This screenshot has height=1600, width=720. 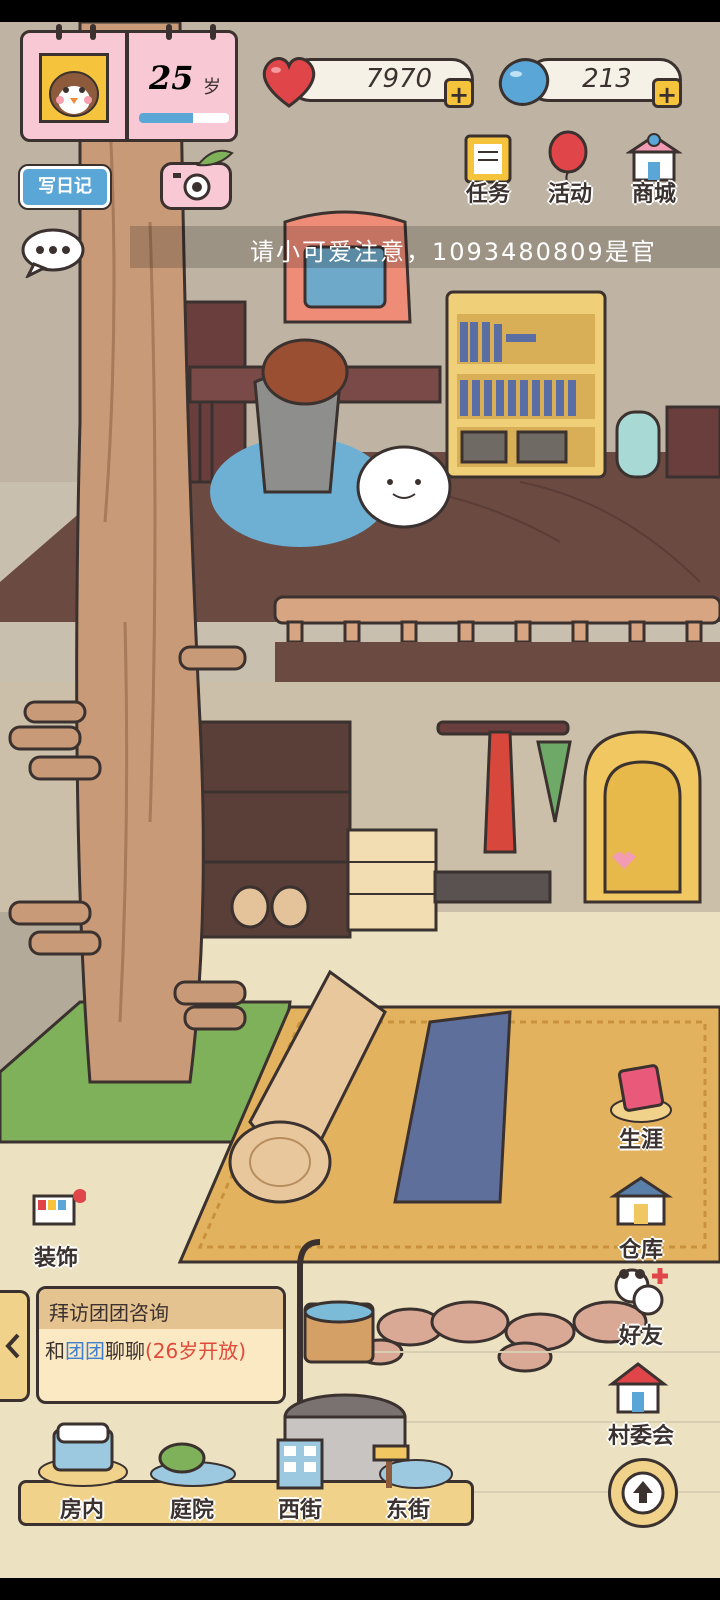 What do you see at coordinates (109, 1313) in the screenshot?
I see `quest-title: 拜访团团咨询` at bounding box center [109, 1313].